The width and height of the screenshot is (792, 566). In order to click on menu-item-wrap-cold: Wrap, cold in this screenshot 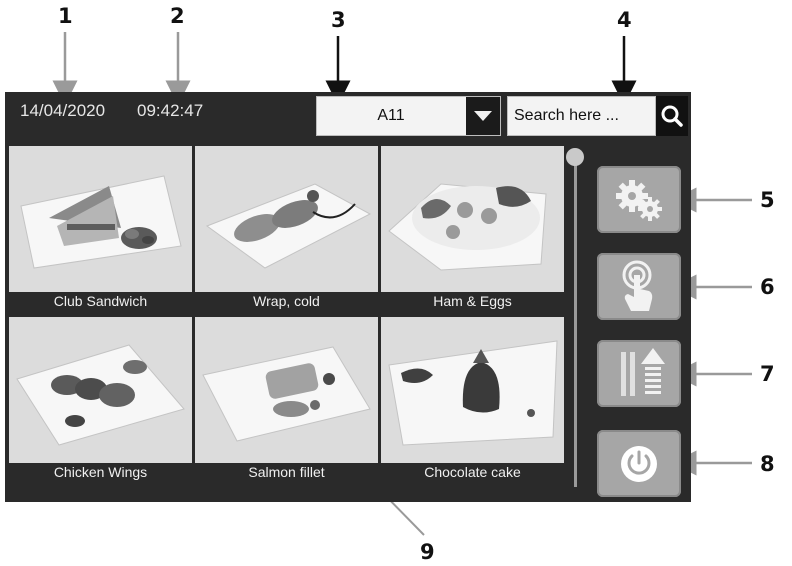, I will do `click(286, 230)`.